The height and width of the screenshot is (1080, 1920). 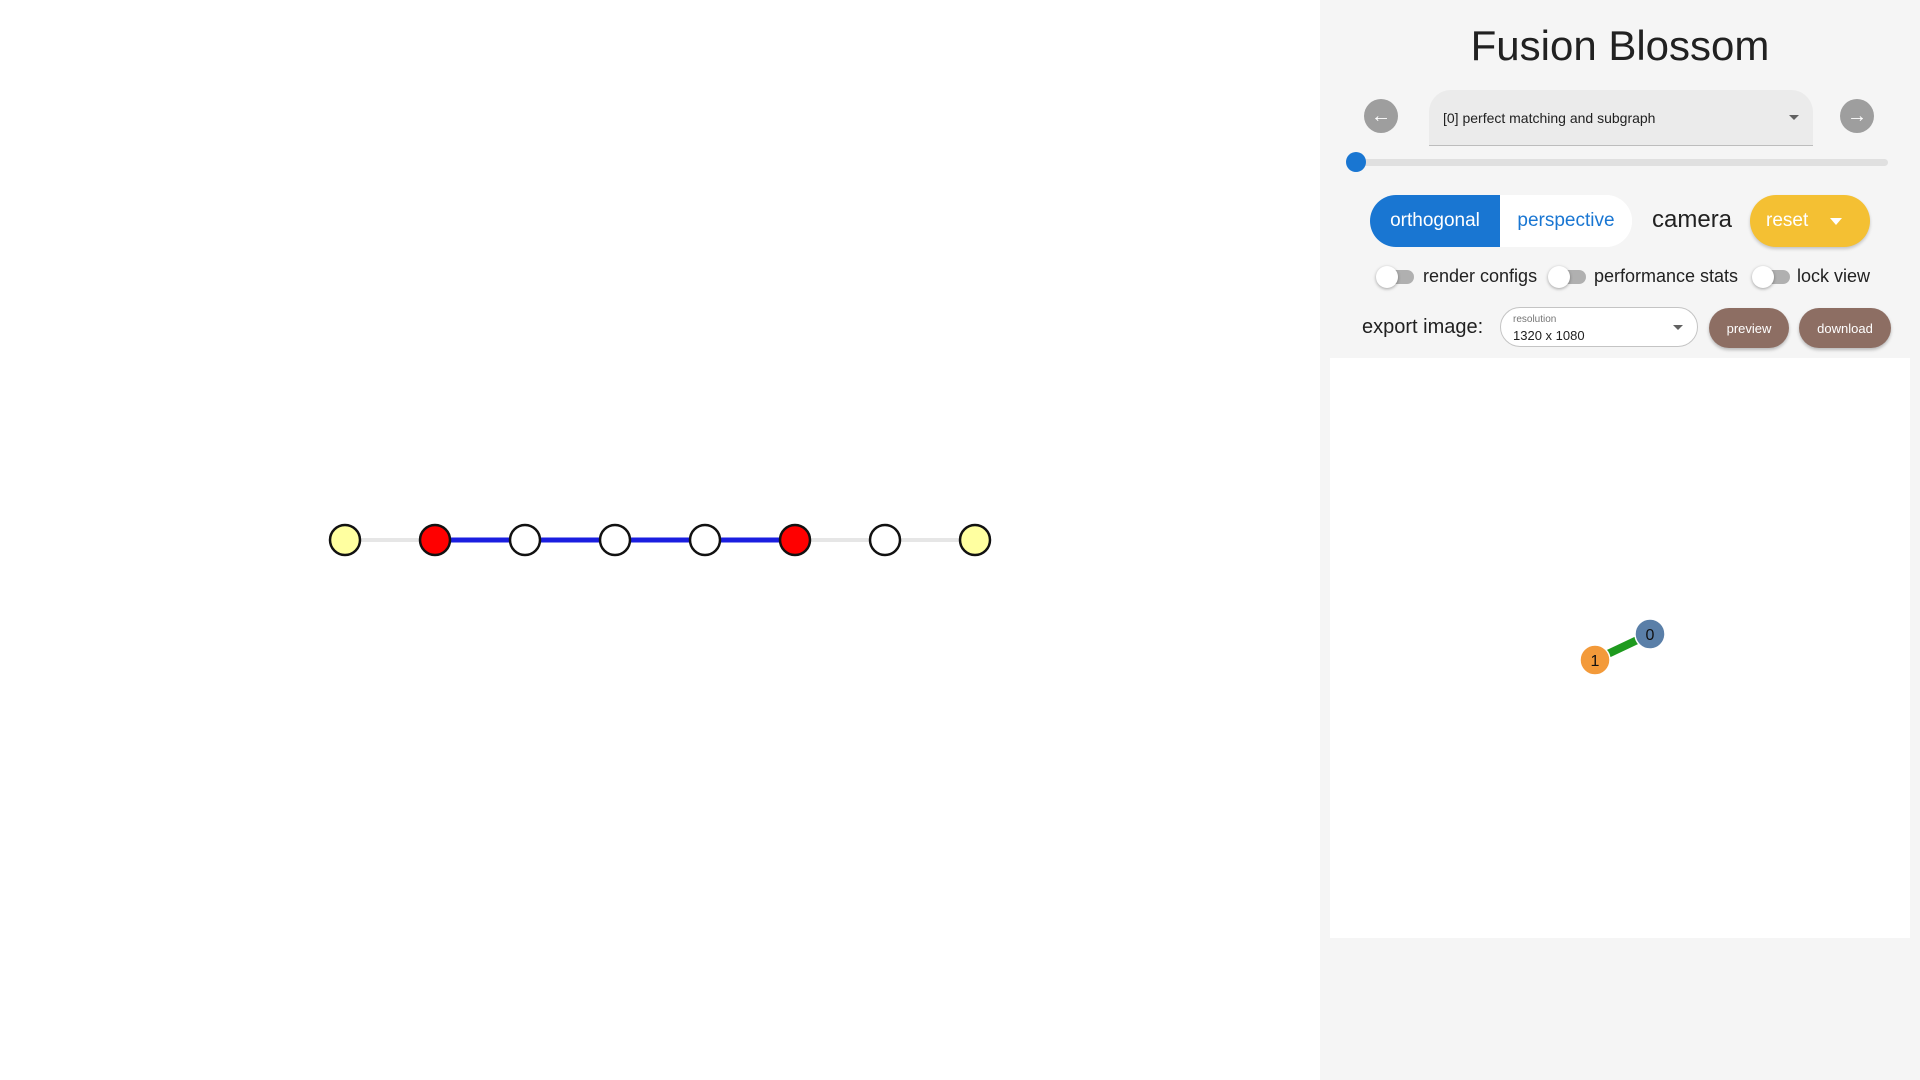 I want to click on snapshot-select: [0] perfect matching and subgraph, so click(x=1621, y=118).